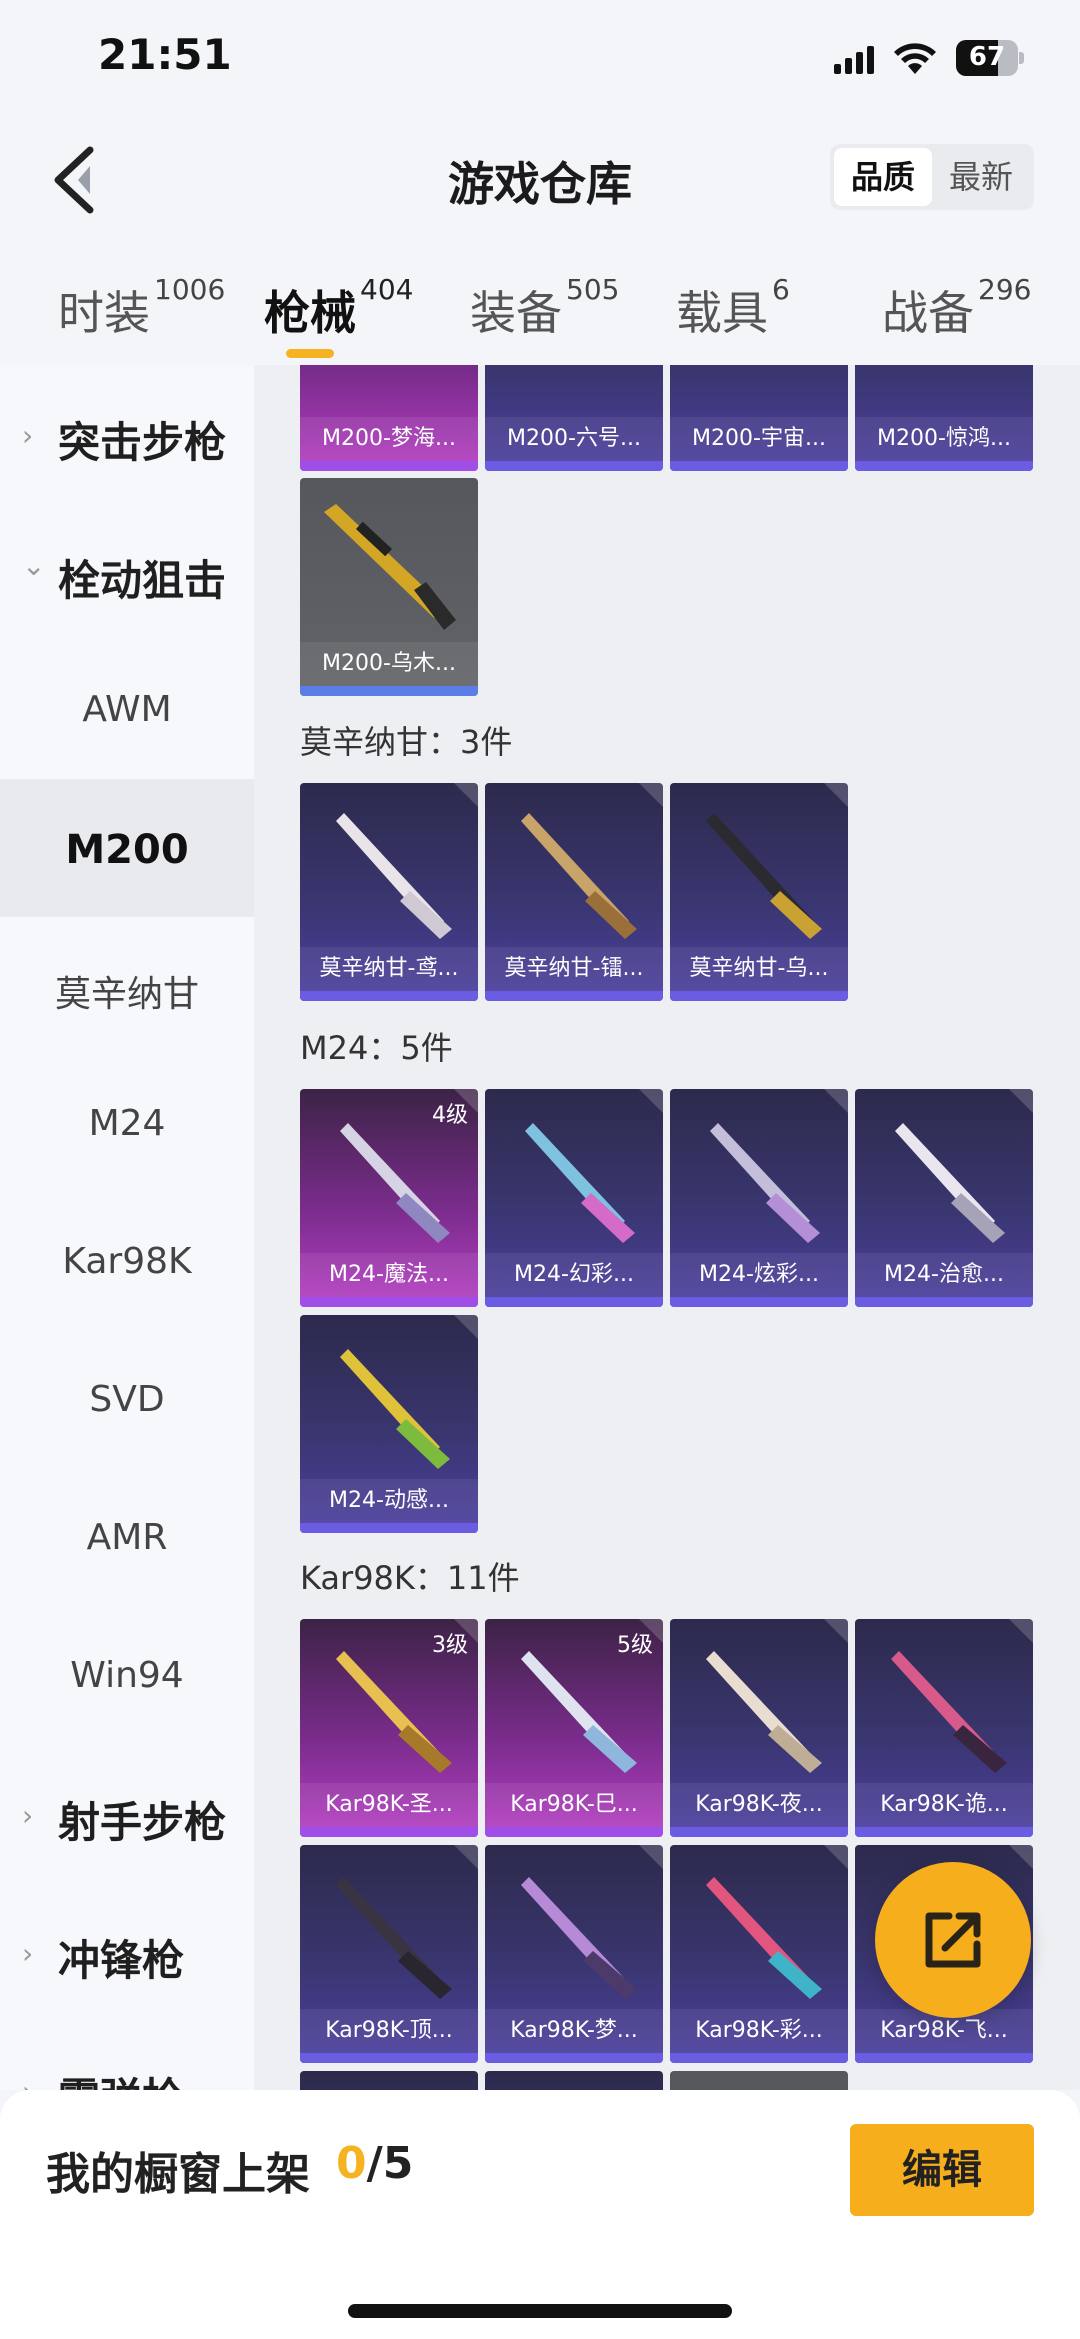  What do you see at coordinates (390, 567) in the screenshot?
I see `sniper-rifle-icon` at bounding box center [390, 567].